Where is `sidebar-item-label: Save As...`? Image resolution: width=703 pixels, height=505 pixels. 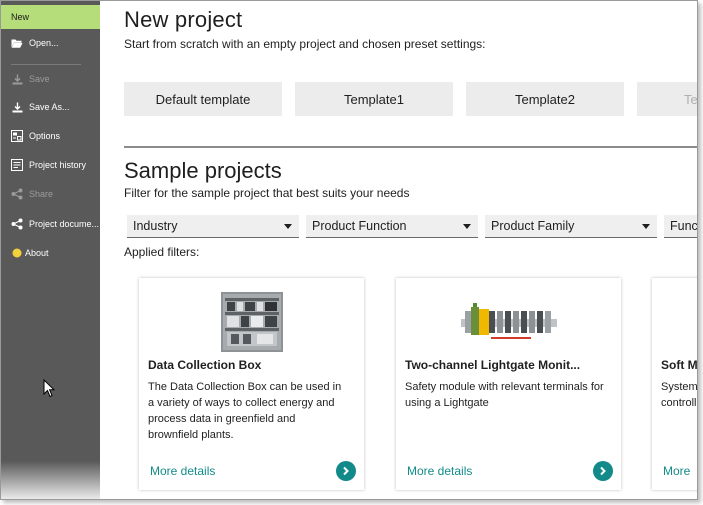 sidebar-item-label: Save As... is located at coordinates (49, 107).